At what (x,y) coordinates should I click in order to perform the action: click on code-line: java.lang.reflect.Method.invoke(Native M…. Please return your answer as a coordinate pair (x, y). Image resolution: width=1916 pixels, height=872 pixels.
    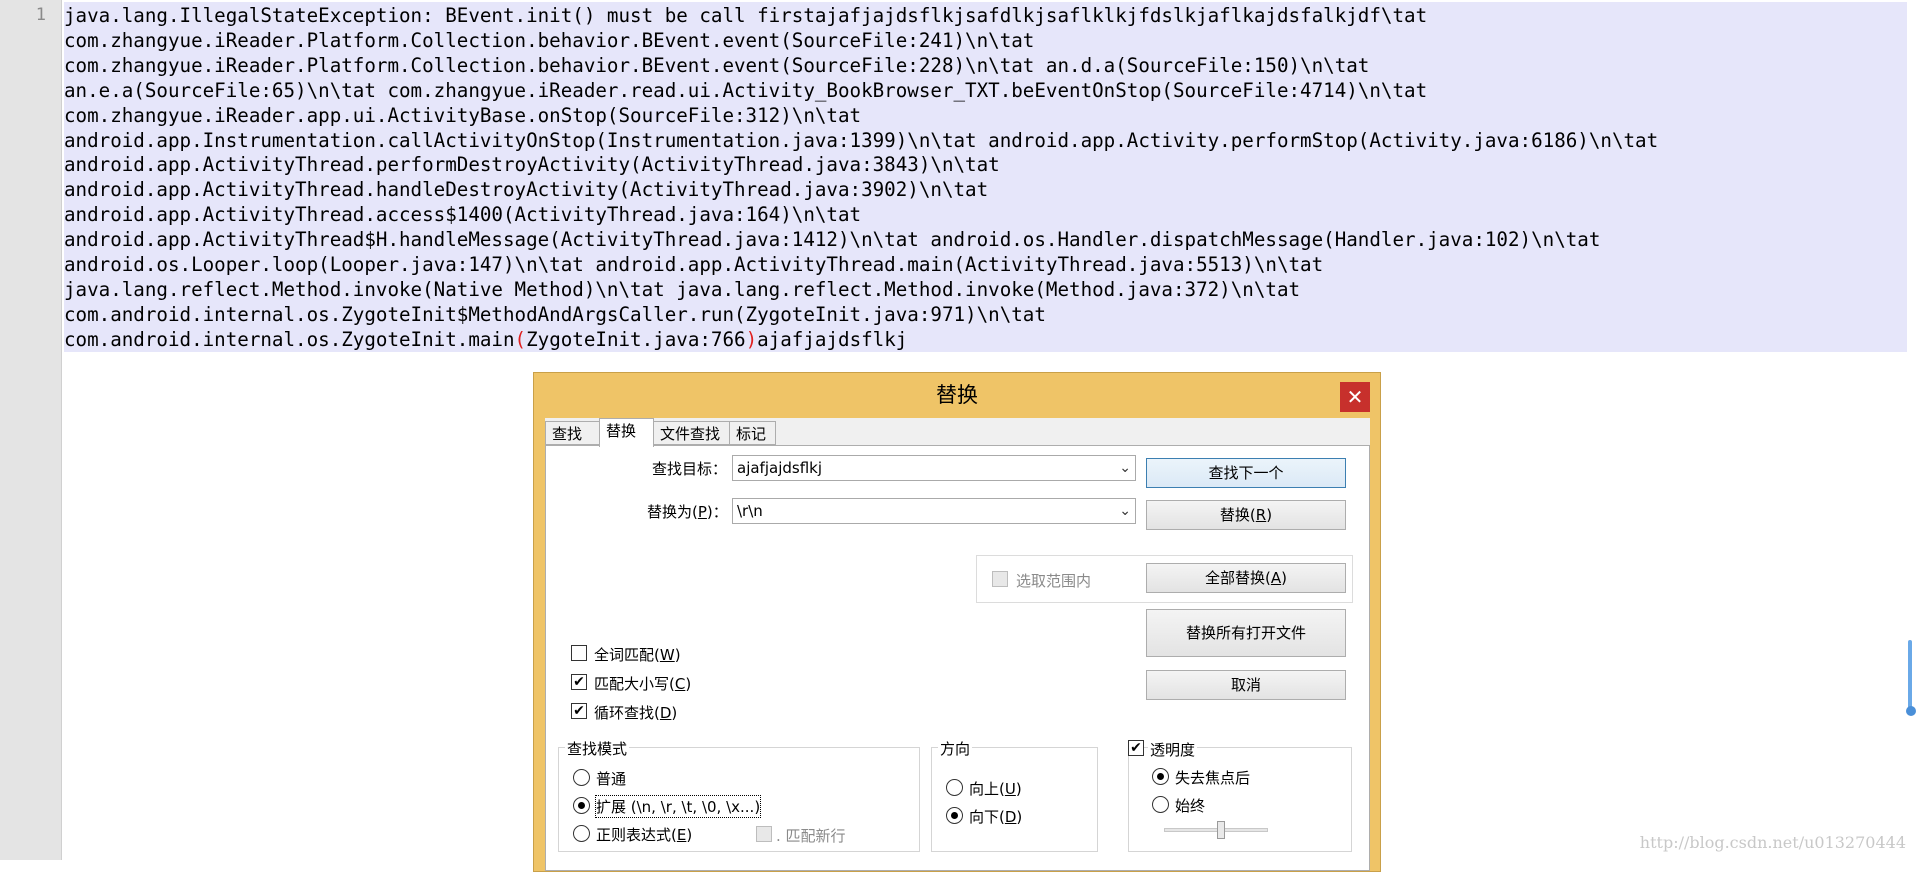
    Looking at the image, I should click on (682, 289).